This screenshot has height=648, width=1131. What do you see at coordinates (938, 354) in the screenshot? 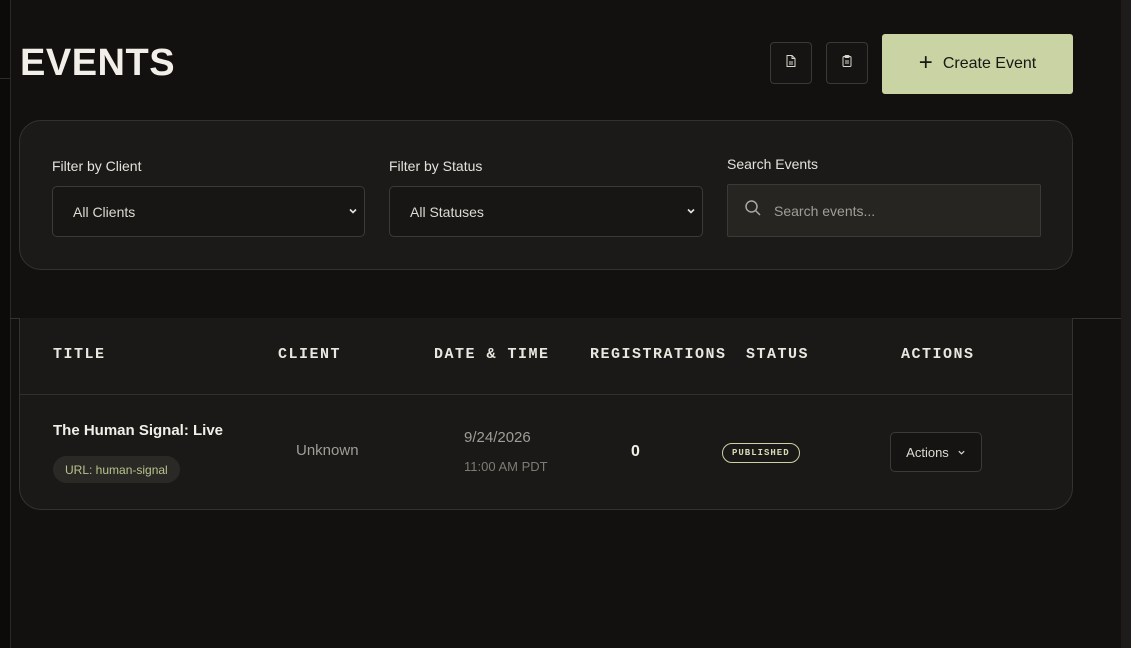
I see `column-header-actions: ACTIONS` at bounding box center [938, 354].